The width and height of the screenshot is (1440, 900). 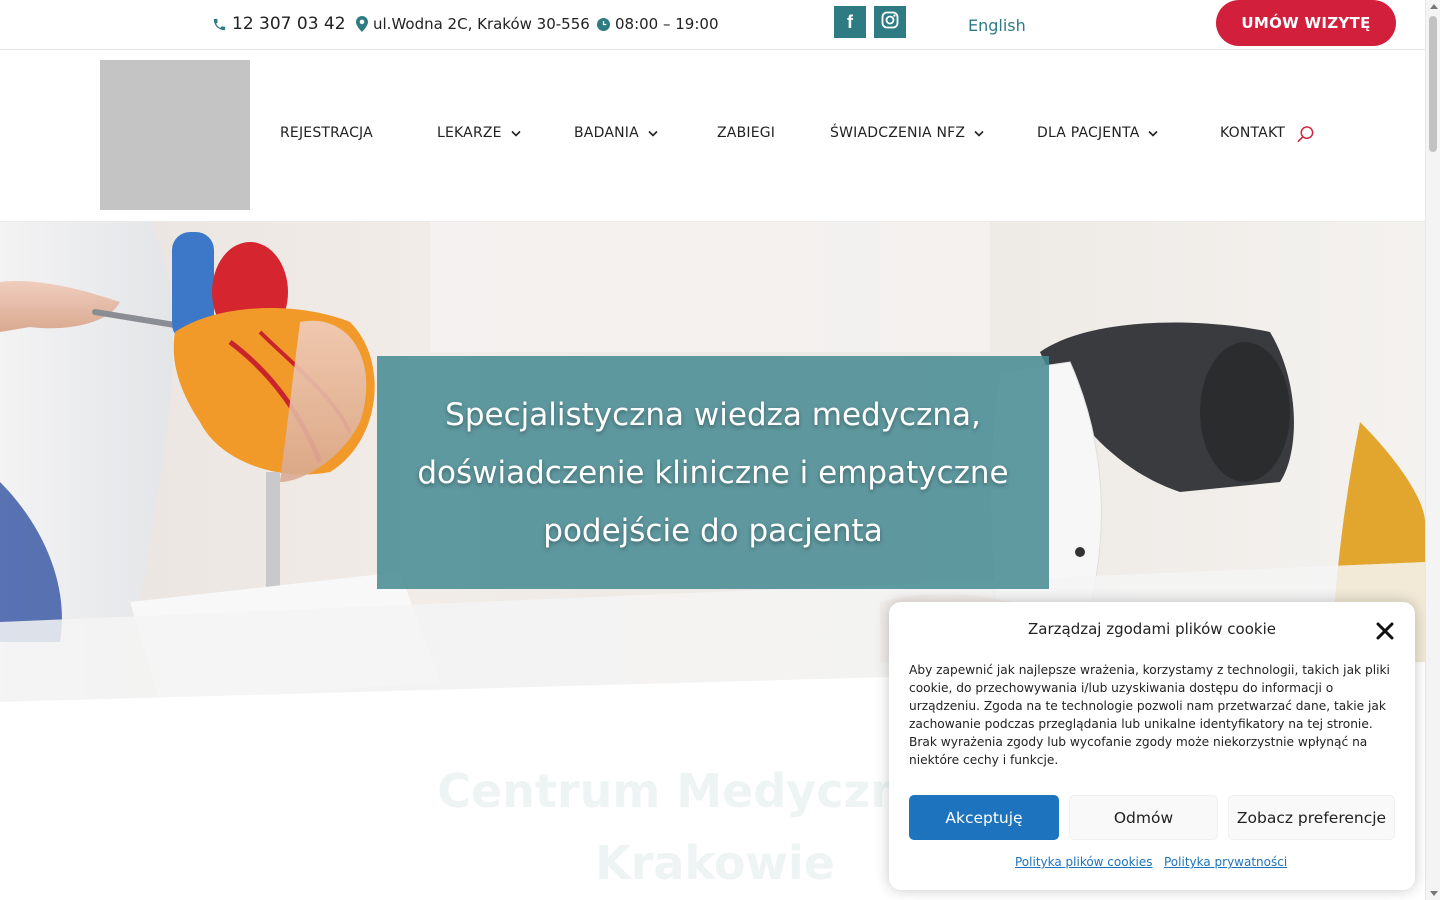 I want to click on facebook-button: f, so click(x=850, y=22).